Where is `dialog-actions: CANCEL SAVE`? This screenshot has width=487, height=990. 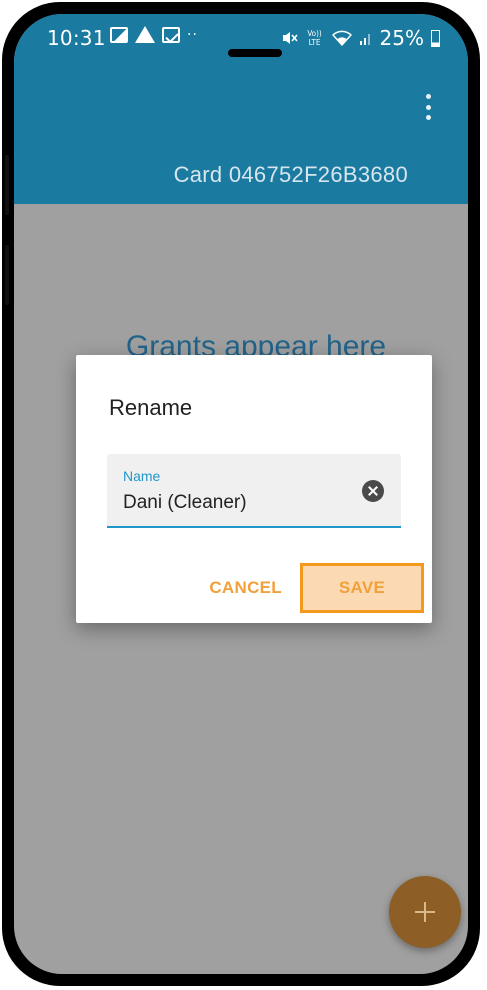 dialog-actions: CANCEL SAVE is located at coordinates (307, 588).